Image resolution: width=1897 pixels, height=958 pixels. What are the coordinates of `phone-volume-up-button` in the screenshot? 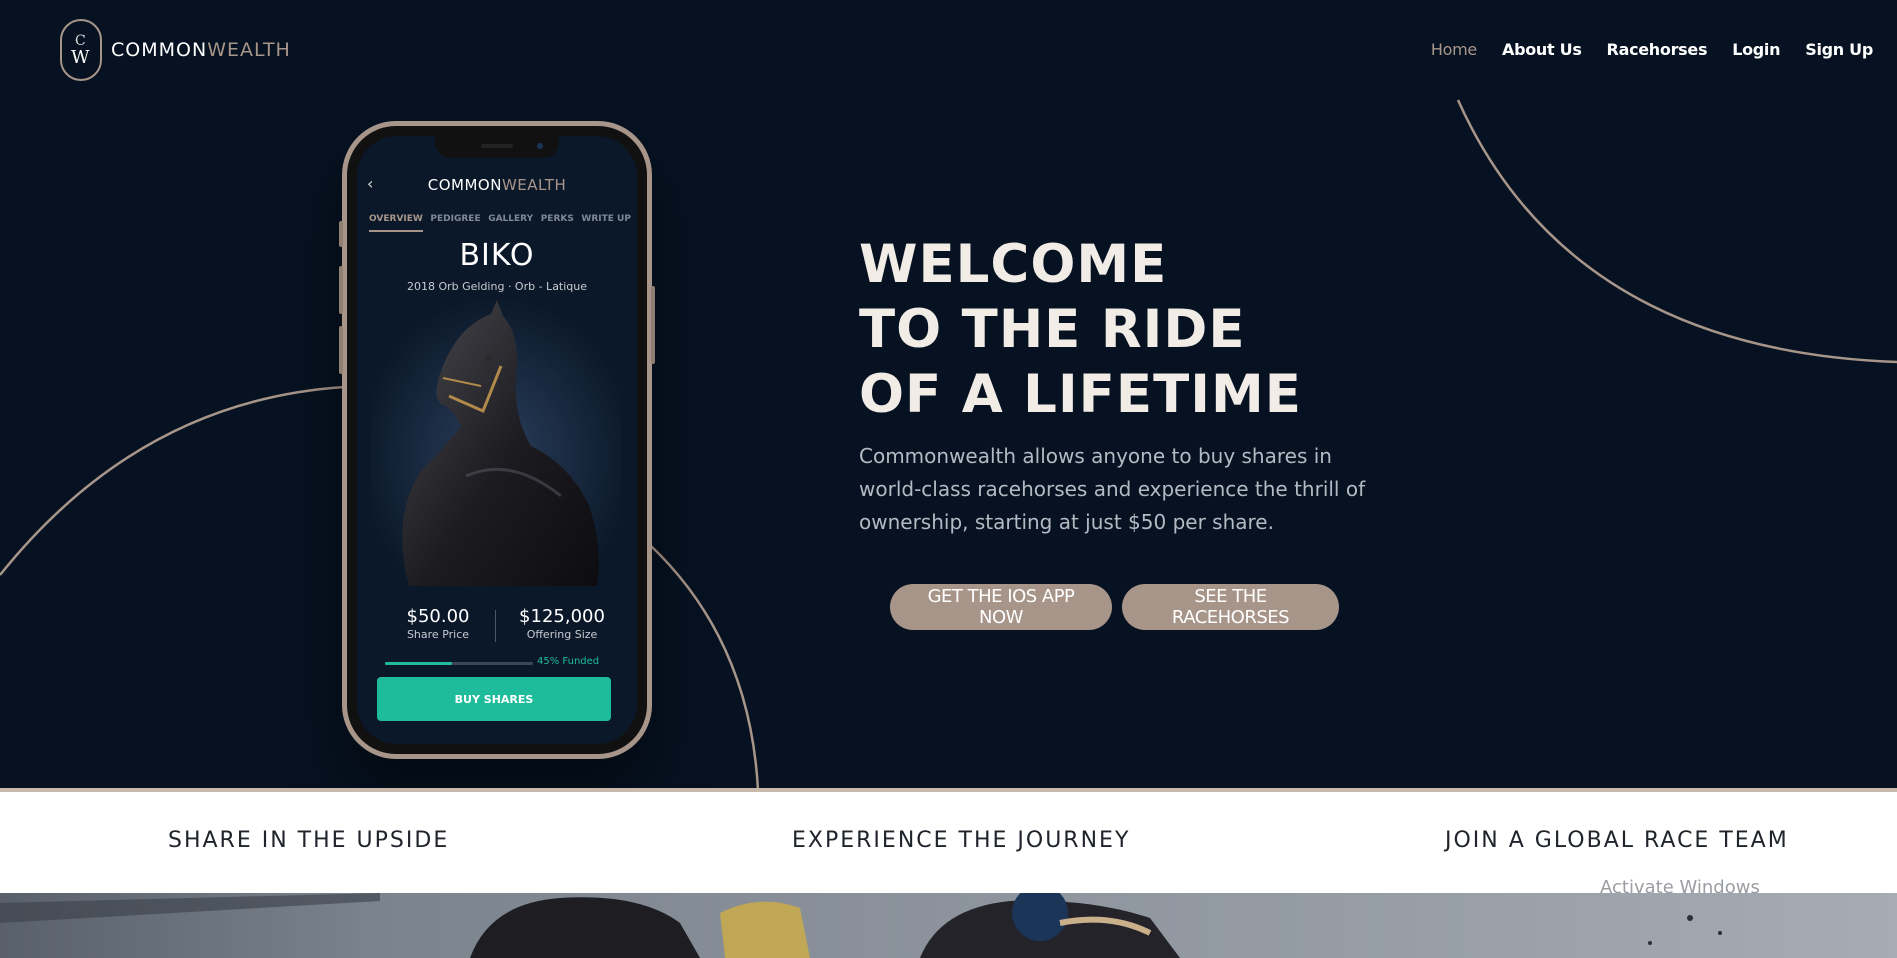 It's located at (341, 290).